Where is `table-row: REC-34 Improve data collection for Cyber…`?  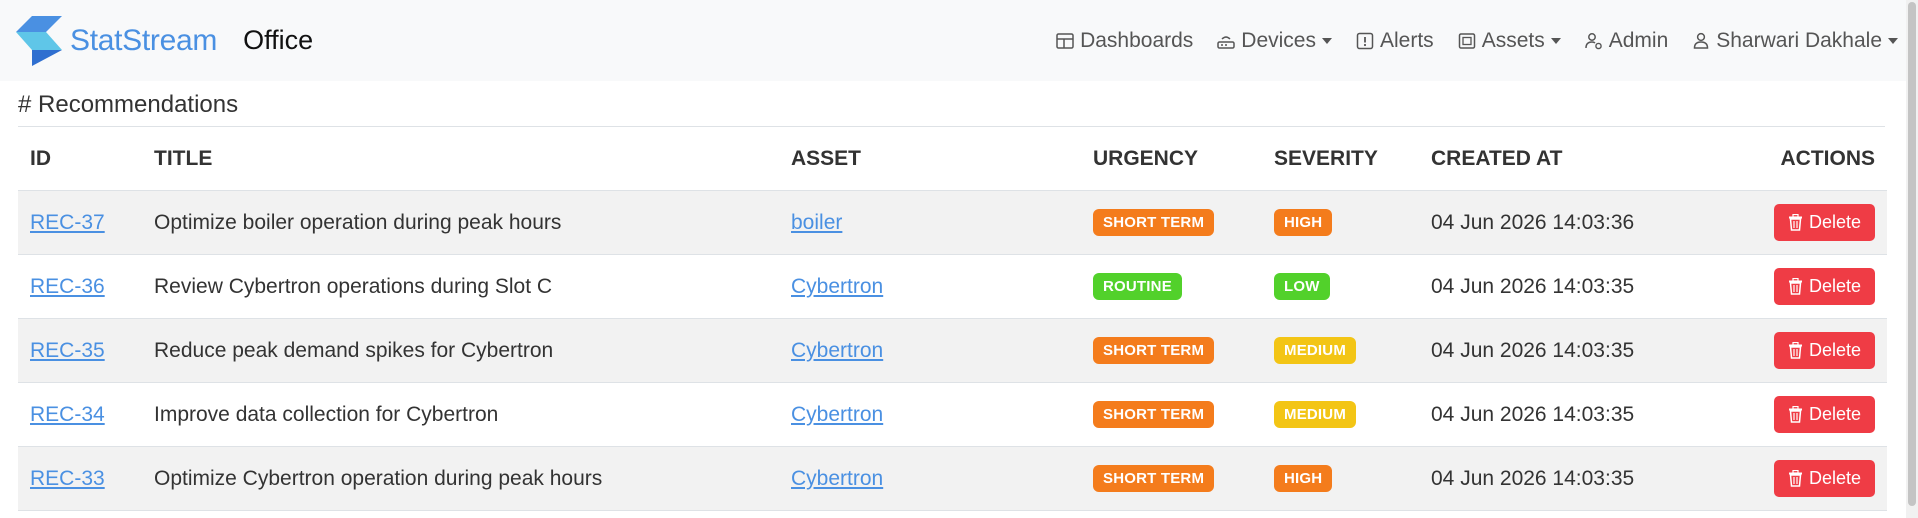 table-row: REC-34 Improve data collection for Cyber… is located at coordinates (952, 414).